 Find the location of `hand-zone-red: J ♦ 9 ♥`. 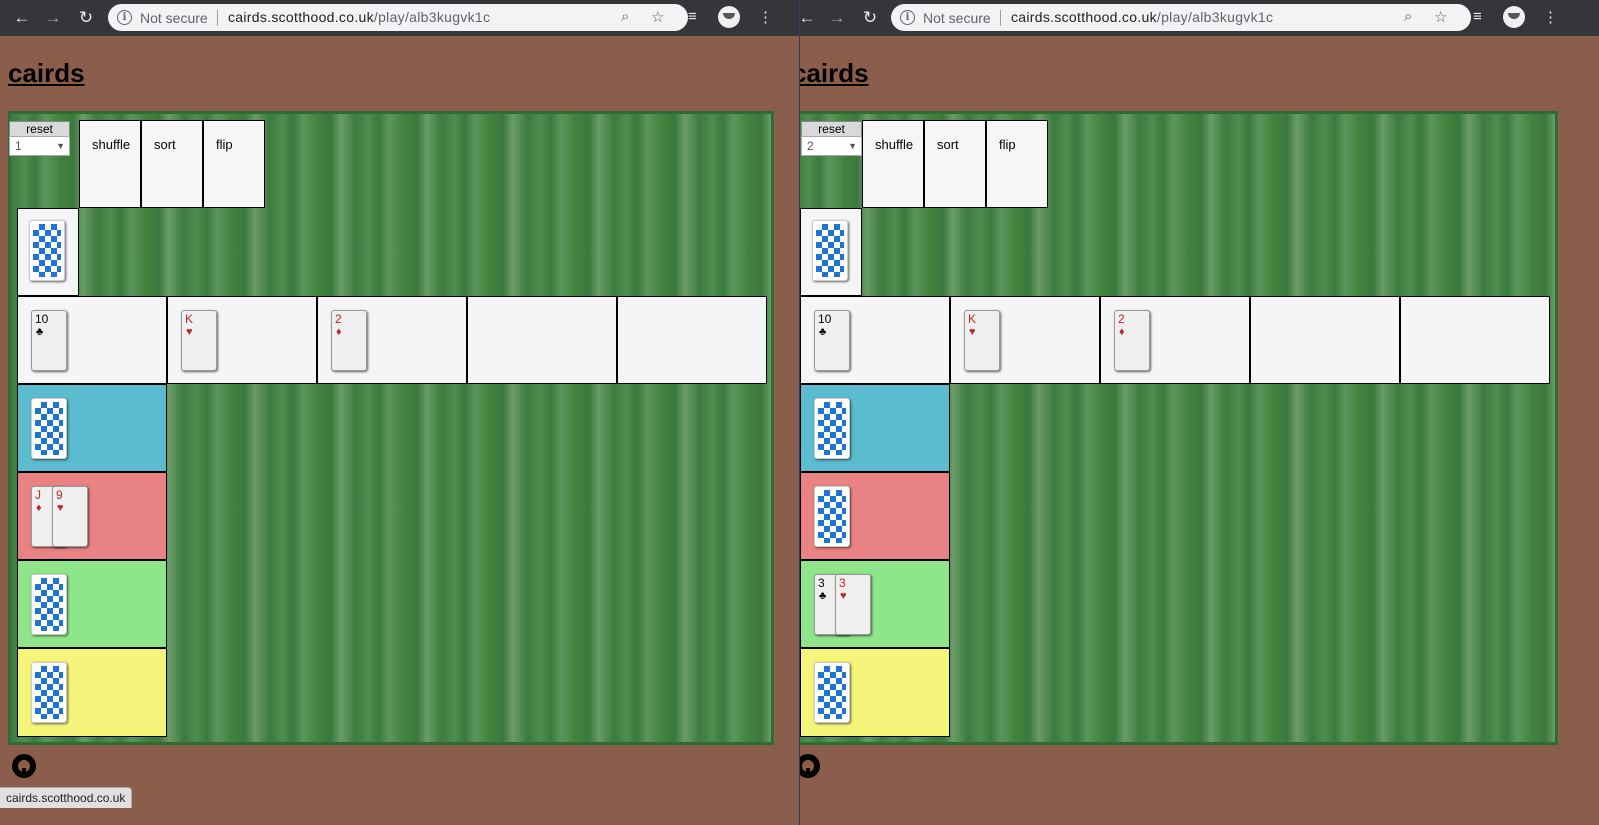

hand-zone-red: J ♦ 9 ♥ is located at coordinates (92, 516).